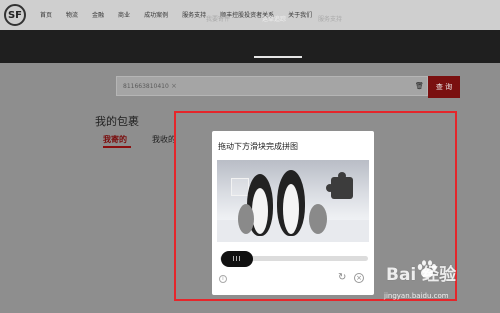 This screenshot has height=313, width=500. I want to click on trash-icon: 🗑, so click(419, 86).